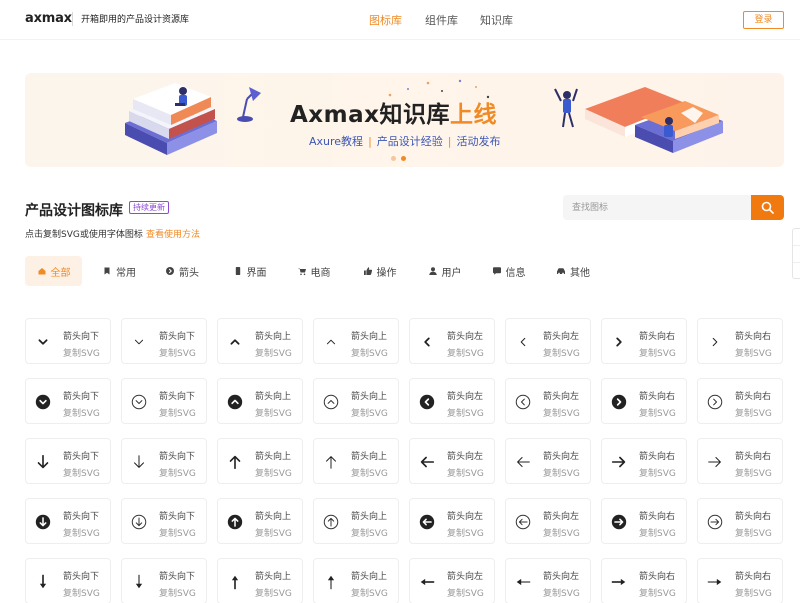 This screenshot has height=603, width=800. Describe the element at coordinates (173, 233) in the screenshot. I see `usage-link: 查看使用方法` at that location.